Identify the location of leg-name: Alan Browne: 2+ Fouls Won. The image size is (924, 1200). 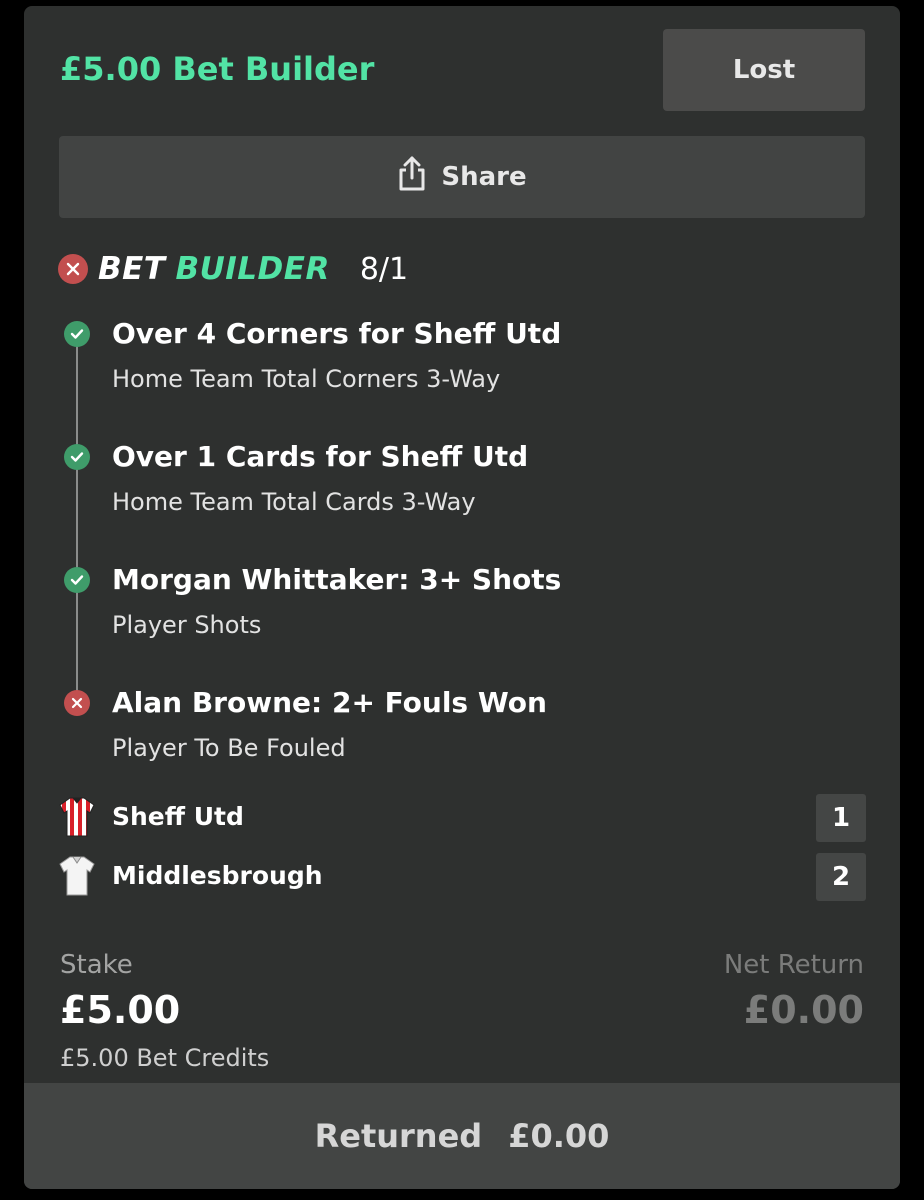
(329, 702).